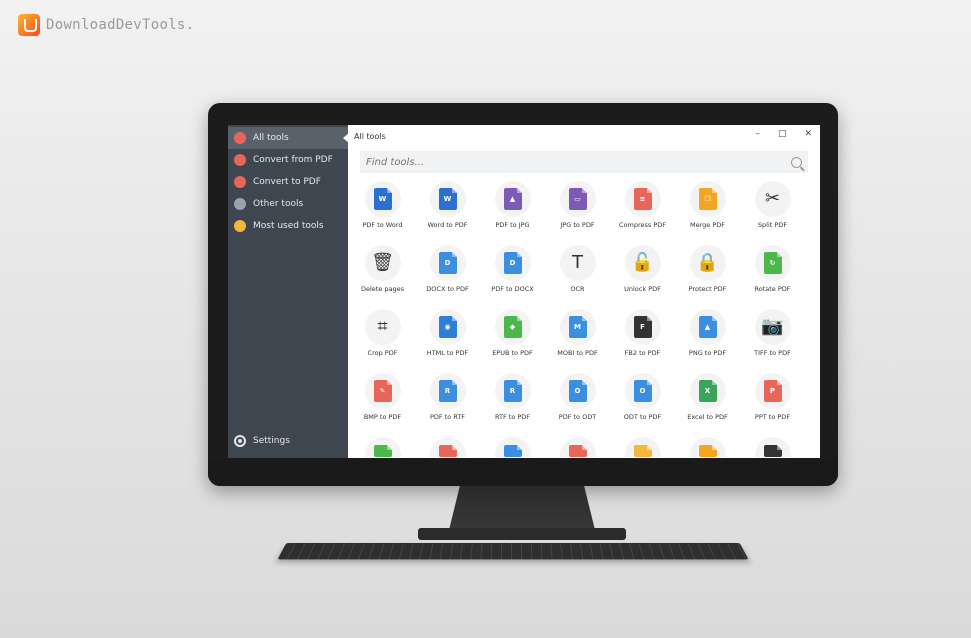  Describe the element at coordinates (577, 225) in the screenshot. I see `tool-label: JPG to PDF` at that location.